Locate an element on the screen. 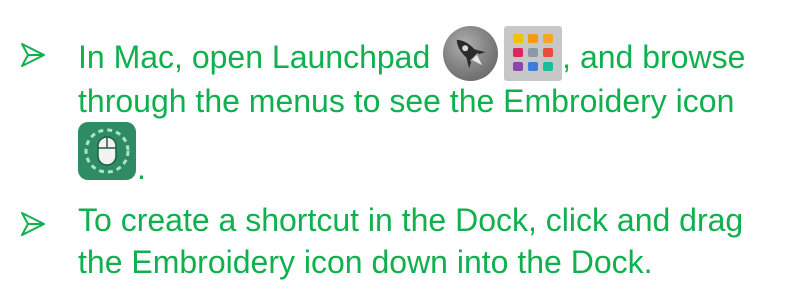  rocket-icon is located at coordinates (471, 53).